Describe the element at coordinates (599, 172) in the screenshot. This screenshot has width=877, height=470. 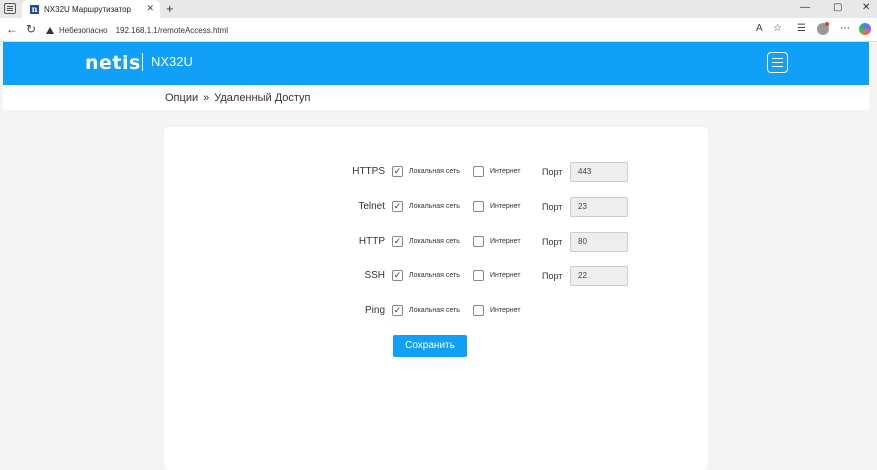
I see `port-input: 443` at that location.